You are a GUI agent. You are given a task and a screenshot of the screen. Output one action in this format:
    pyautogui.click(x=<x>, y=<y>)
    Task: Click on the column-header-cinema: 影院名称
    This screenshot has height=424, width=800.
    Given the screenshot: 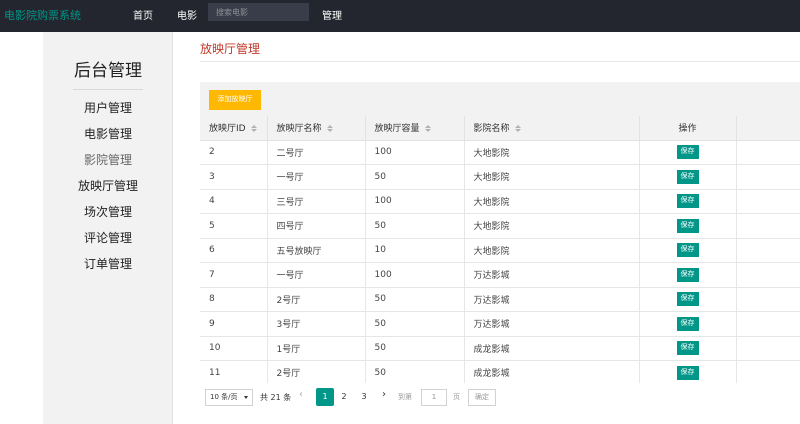 What is the action you would take?
    pyautogui.click(x=552, y=128)
    